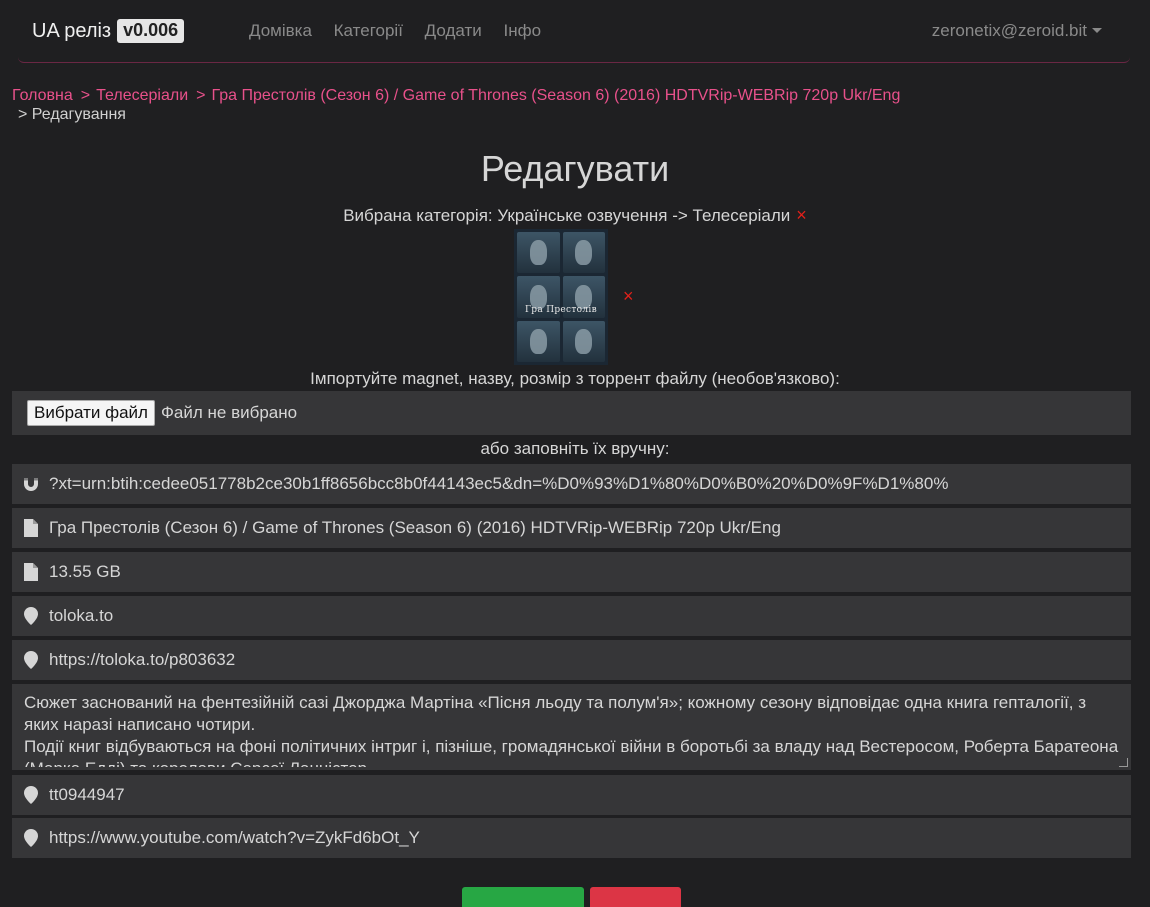 Image resolution: width=1150 pixels, height=907 pixels. I want to click on nav-link-info: Інфо, so click(522, 30).